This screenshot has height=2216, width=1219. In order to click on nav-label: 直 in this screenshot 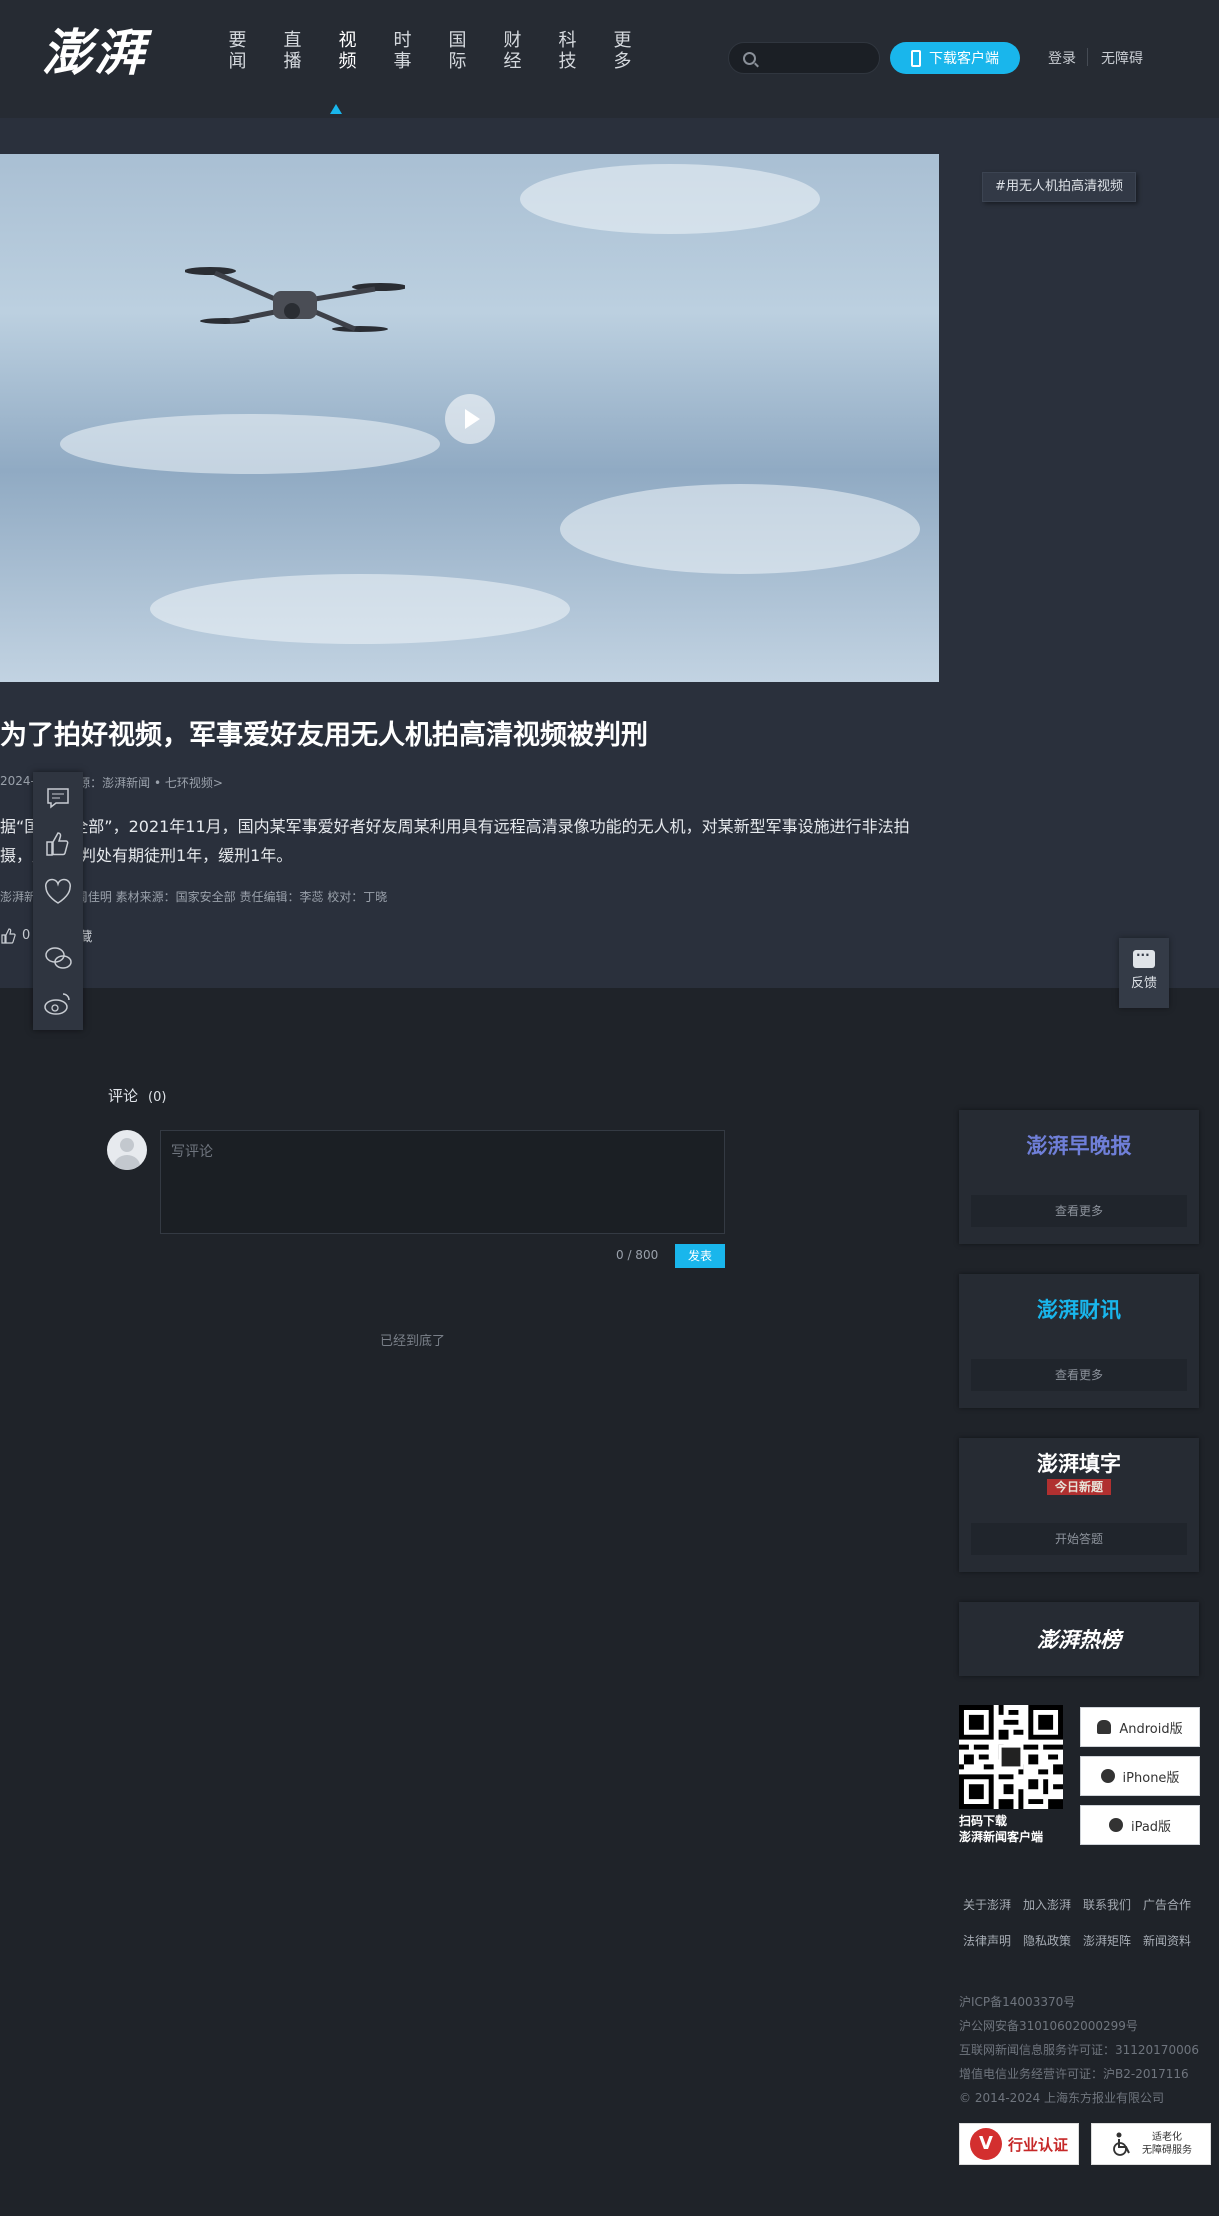, I will do `click(292, 40)`.